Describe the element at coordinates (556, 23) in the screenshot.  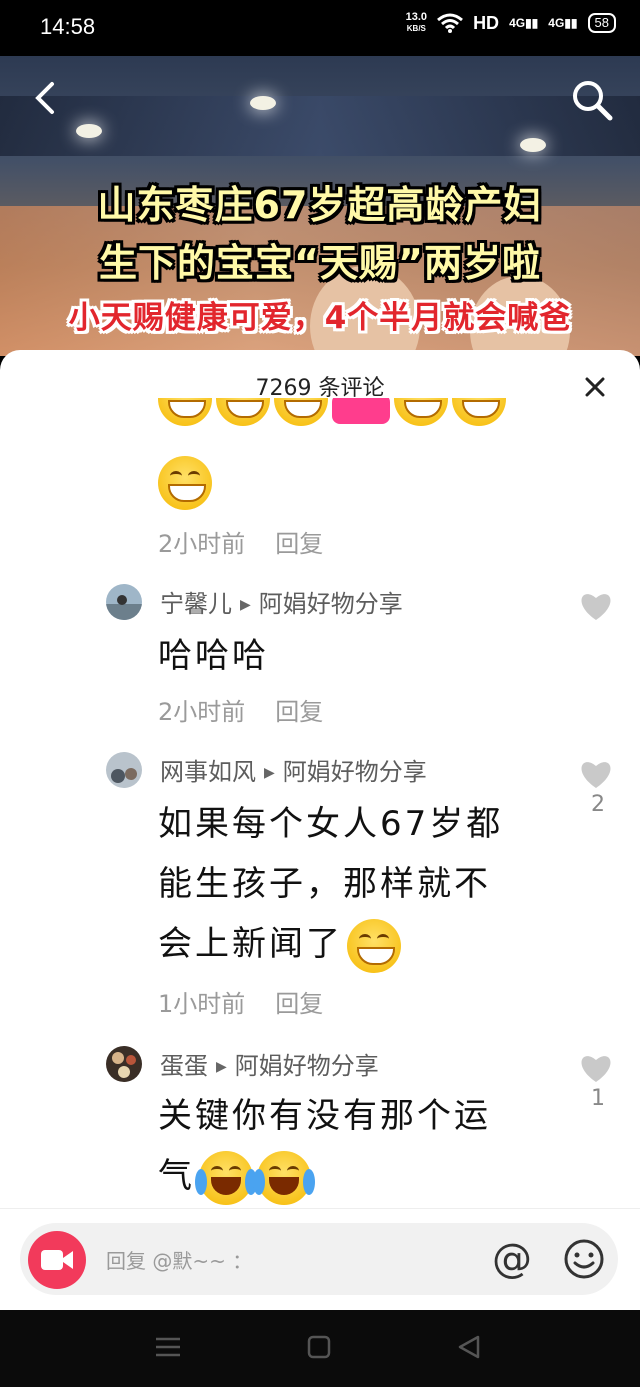
I see `signal-label-2: 4G` at that location.